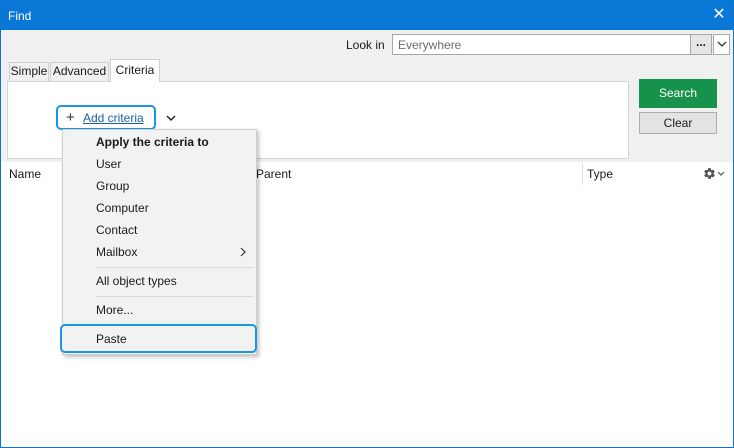  Describe the element at coordinates (20, 16) in the screenshot. I see `window-title: Find` at that location.